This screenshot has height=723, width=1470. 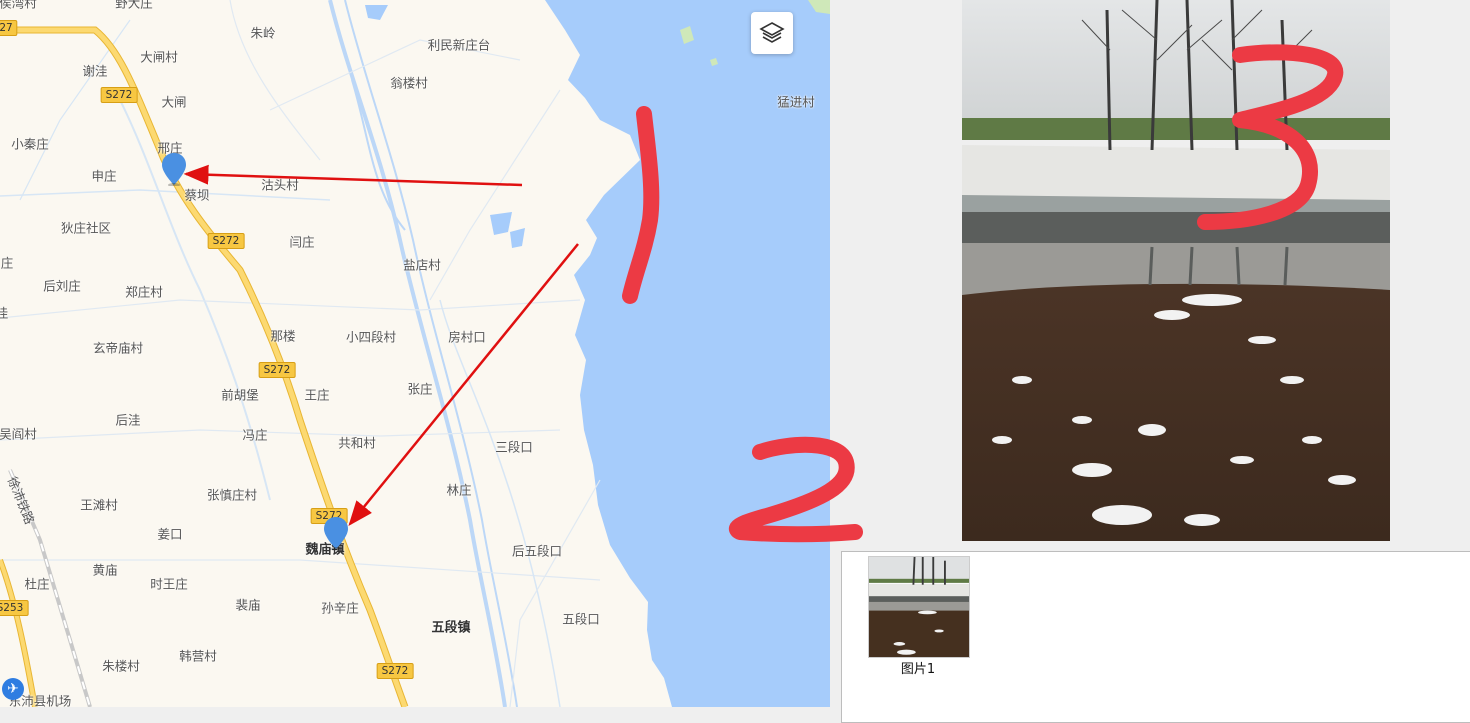 I want to click on place-label: 洼, so click(x=4, y=313).